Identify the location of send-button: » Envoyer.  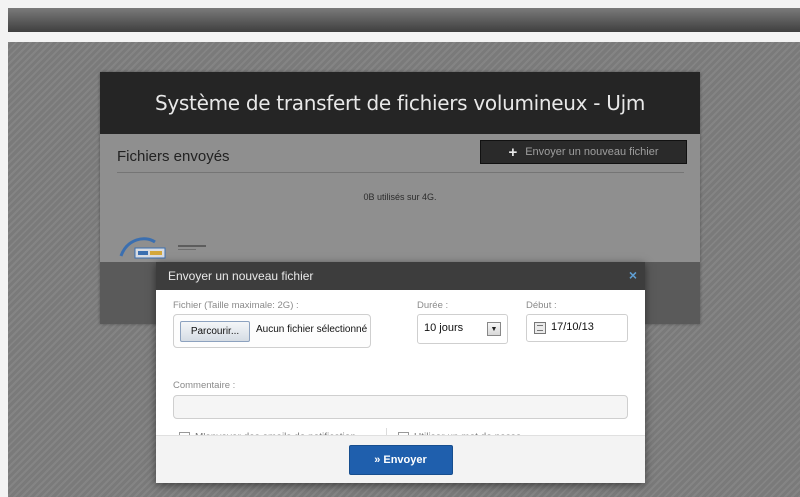
(400, 459).